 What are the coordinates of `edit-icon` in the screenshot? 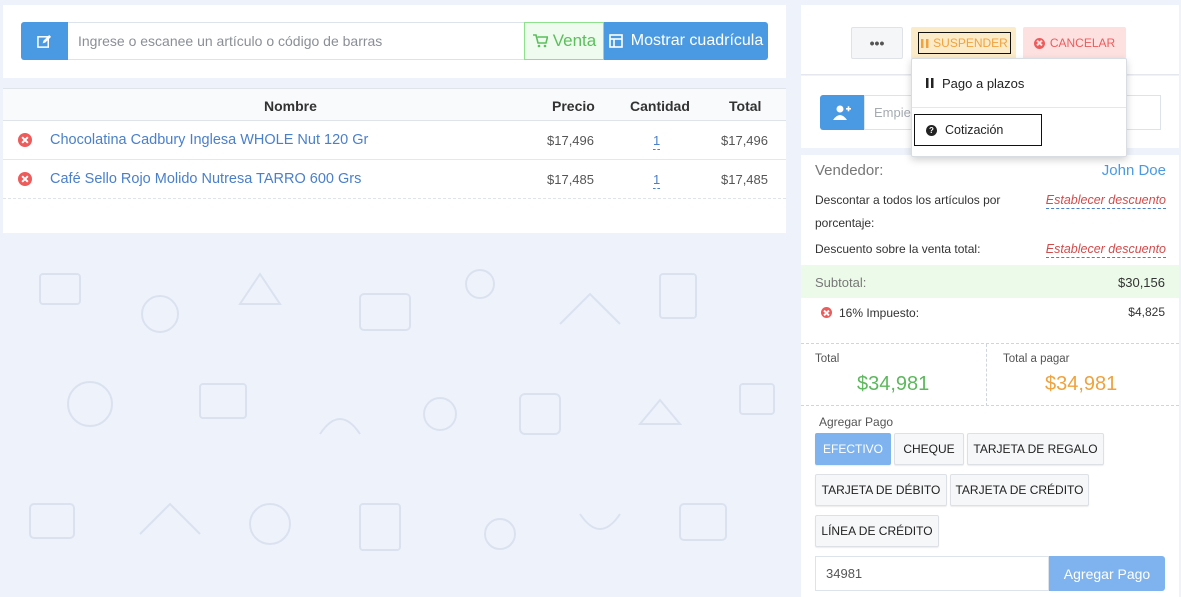 It's located at (44, 41).